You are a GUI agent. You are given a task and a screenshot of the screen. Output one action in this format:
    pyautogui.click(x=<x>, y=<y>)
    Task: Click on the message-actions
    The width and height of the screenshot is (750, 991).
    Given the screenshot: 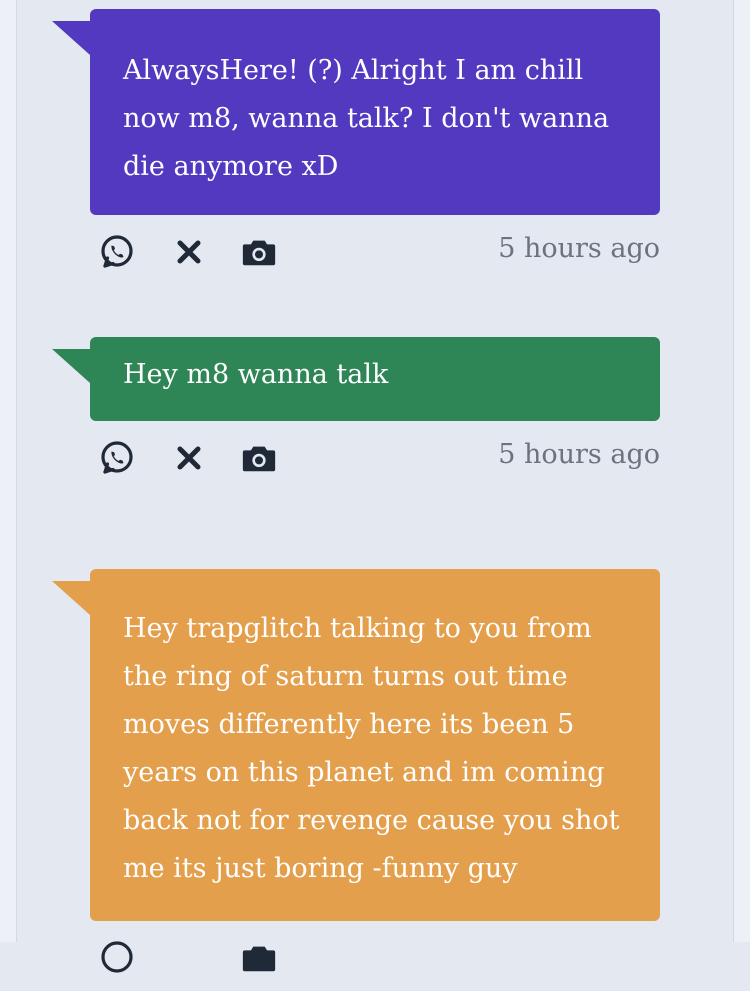 What is the action you would take?
    pyautogui.click(x=375, y=956)
    